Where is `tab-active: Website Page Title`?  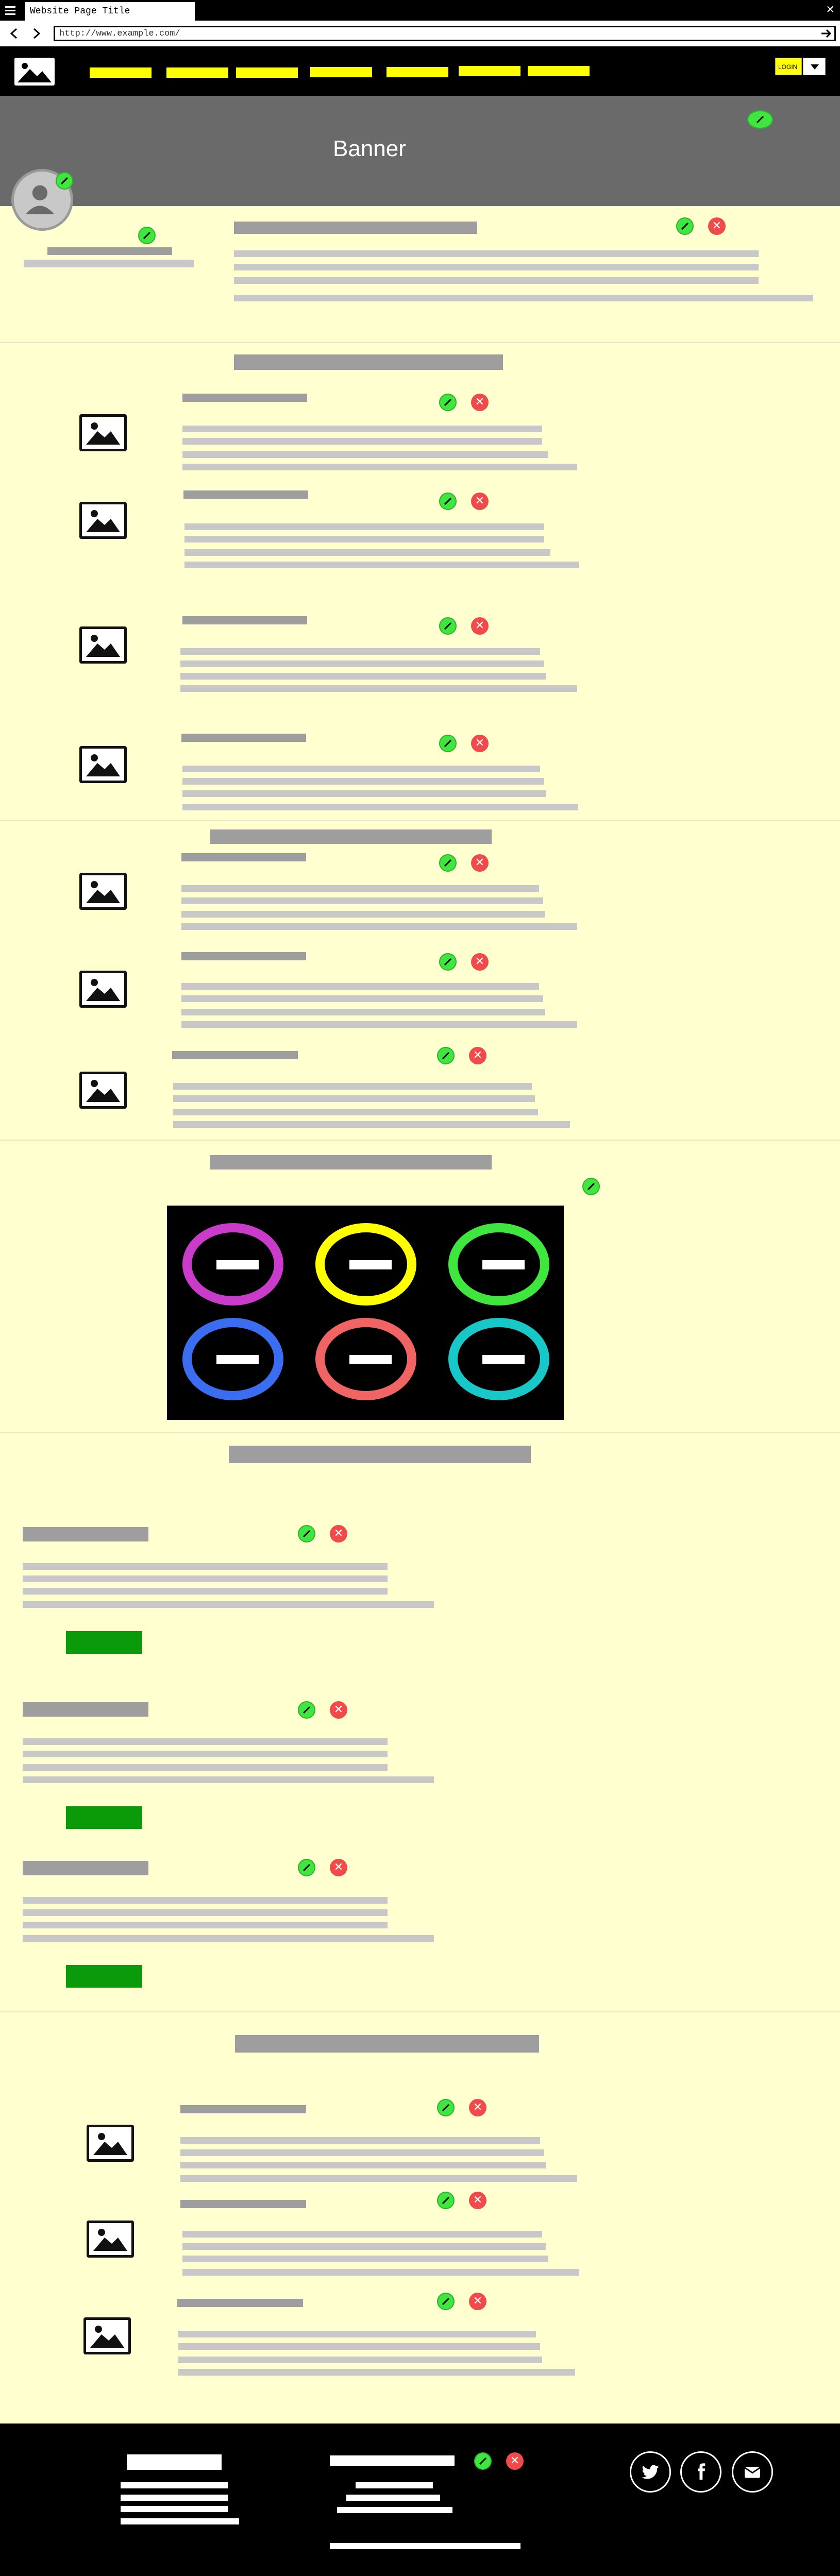 tab-active: Website Page Title is located at coordinates (110, 11).